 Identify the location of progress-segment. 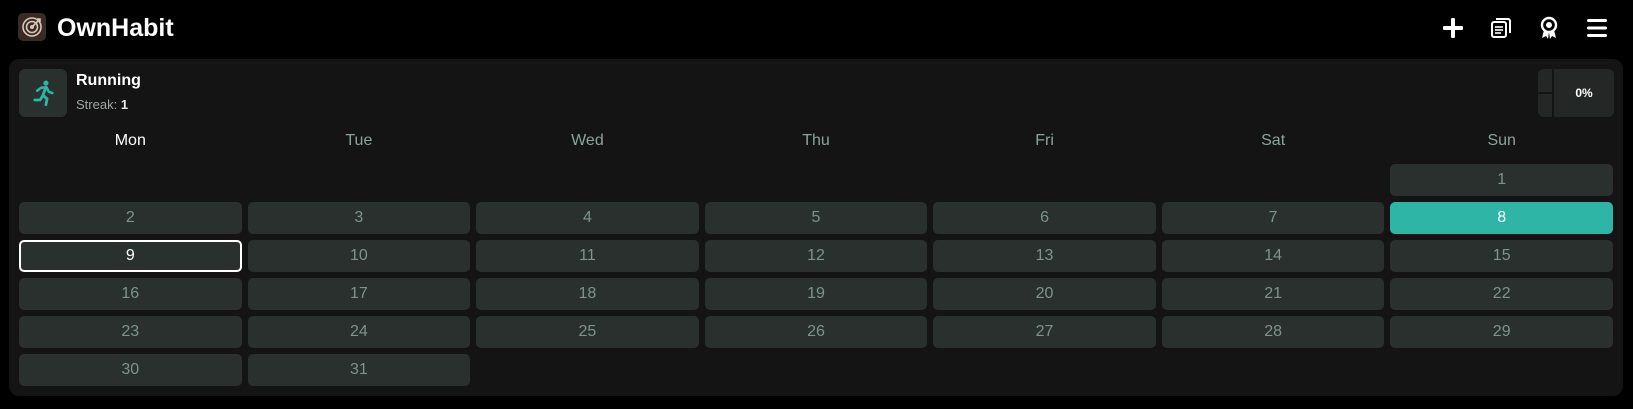
(1546, 93).